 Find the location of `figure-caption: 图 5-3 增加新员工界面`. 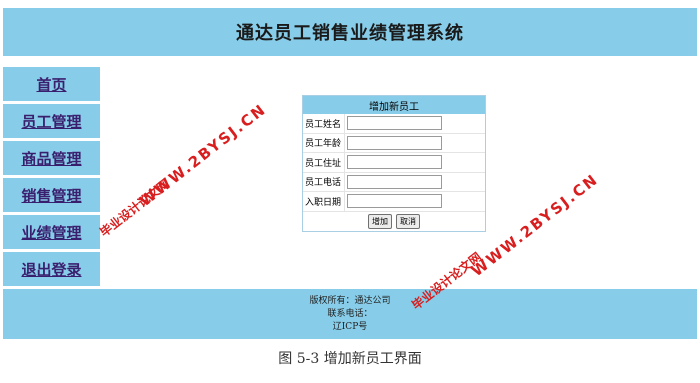

figure-caption: 图 5-3 增加新员工界面 is located at coordinates (350, 359).